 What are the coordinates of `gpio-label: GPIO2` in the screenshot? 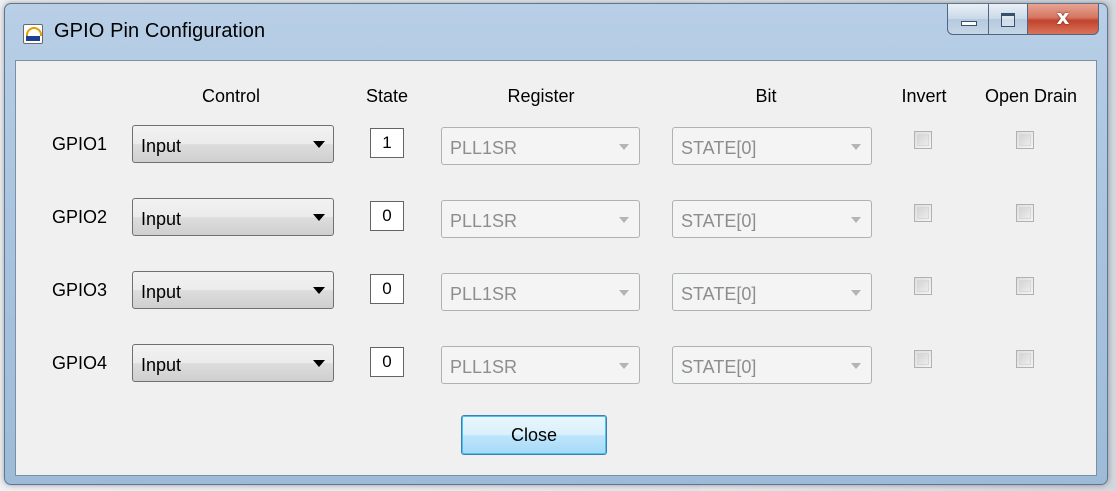 It's located at (80, 217).